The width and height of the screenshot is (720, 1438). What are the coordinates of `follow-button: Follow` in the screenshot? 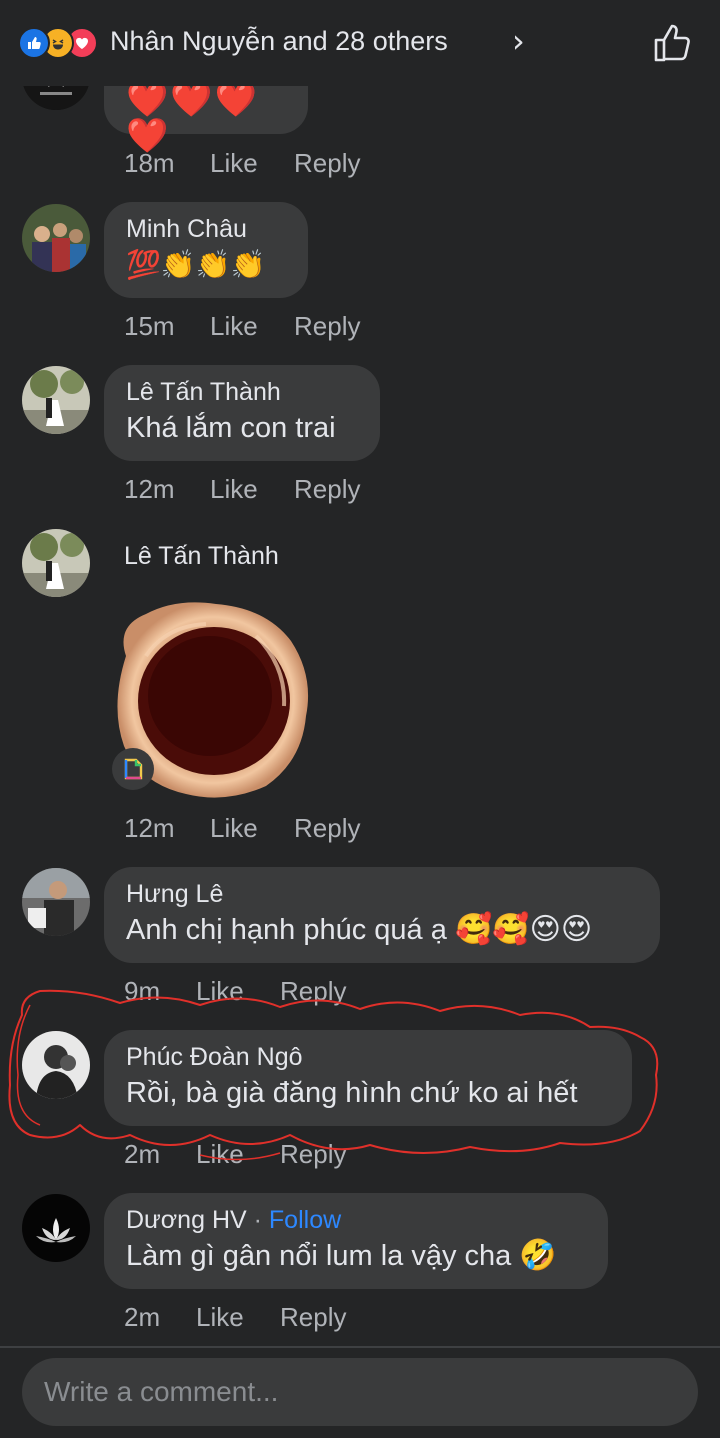 It's located at (305, 1220).